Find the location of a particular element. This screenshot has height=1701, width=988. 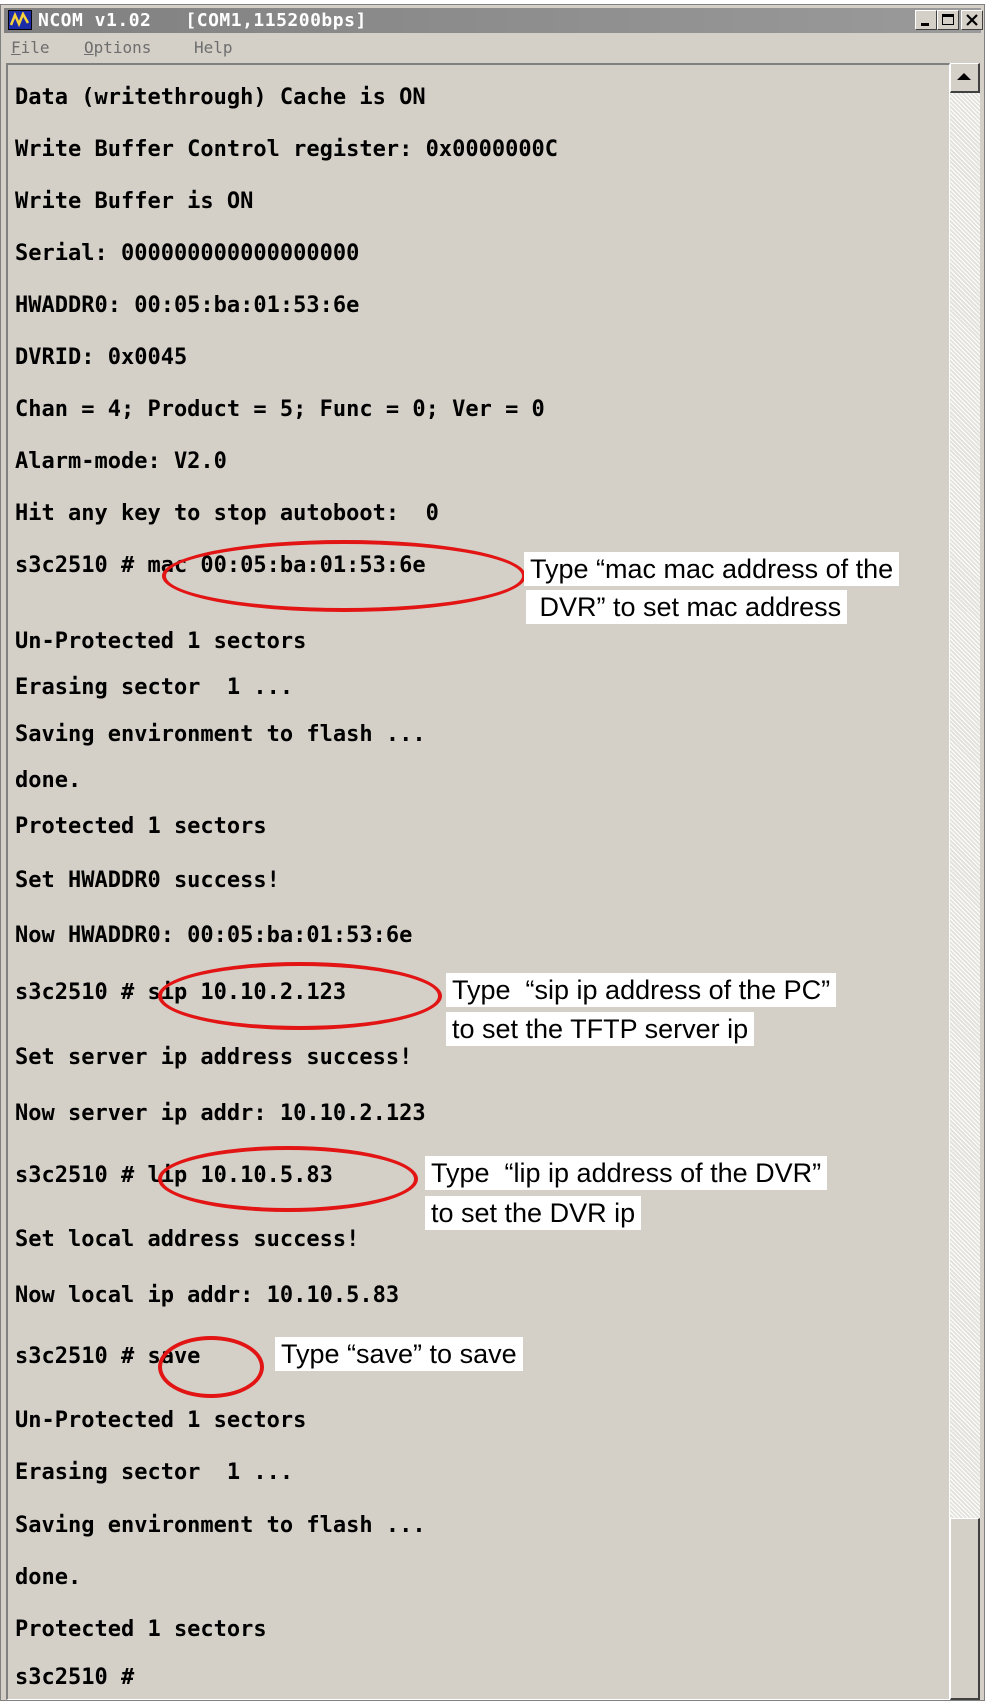

menu-options-label: ptions is located at coordinates (122, 47).